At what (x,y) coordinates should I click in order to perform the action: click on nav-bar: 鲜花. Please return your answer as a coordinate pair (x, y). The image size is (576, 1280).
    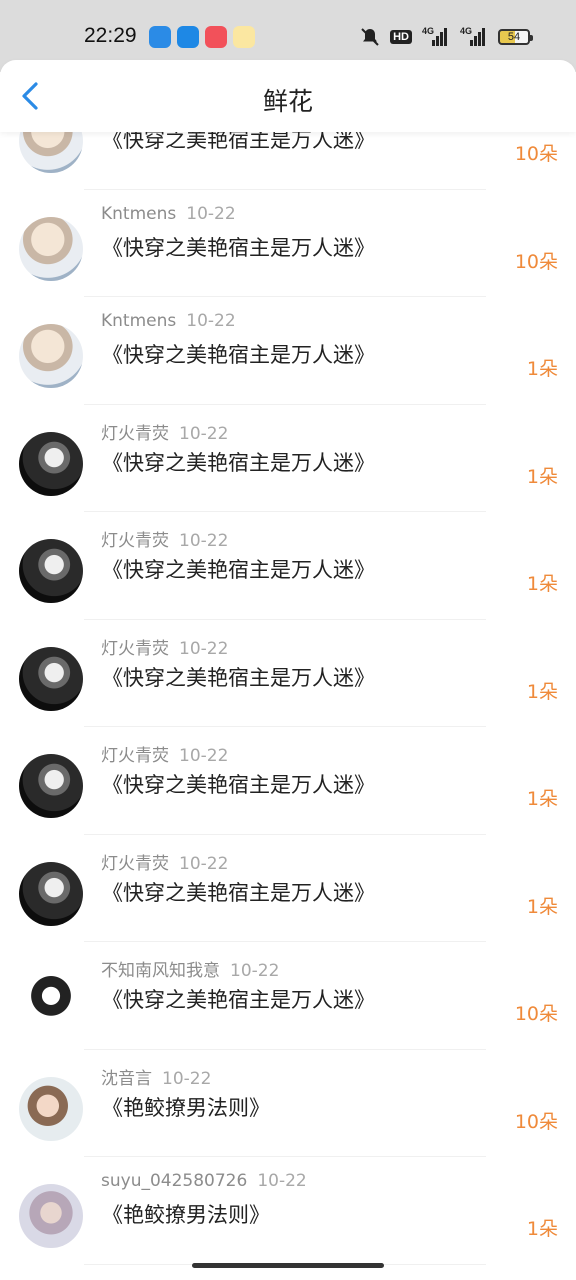
    Looking at the image, I should click on (288, 96).